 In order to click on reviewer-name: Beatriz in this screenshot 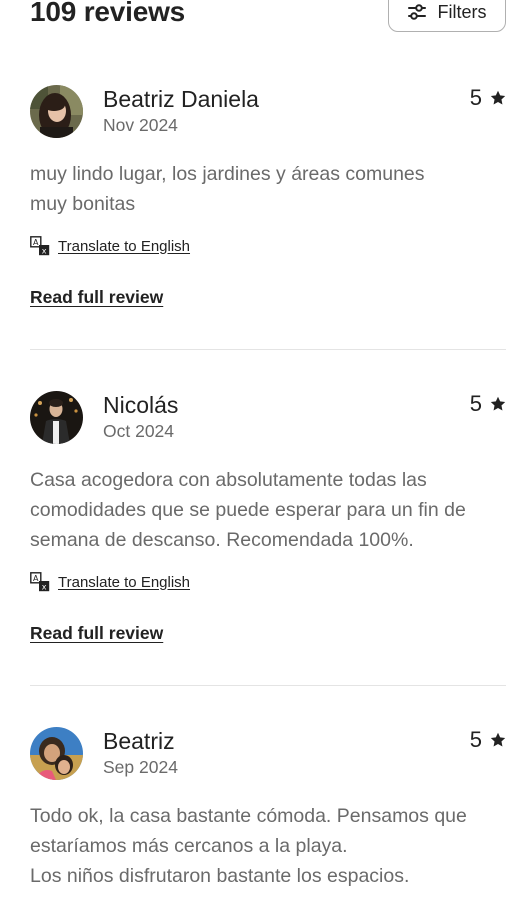, I will do `click(139, 741)`.